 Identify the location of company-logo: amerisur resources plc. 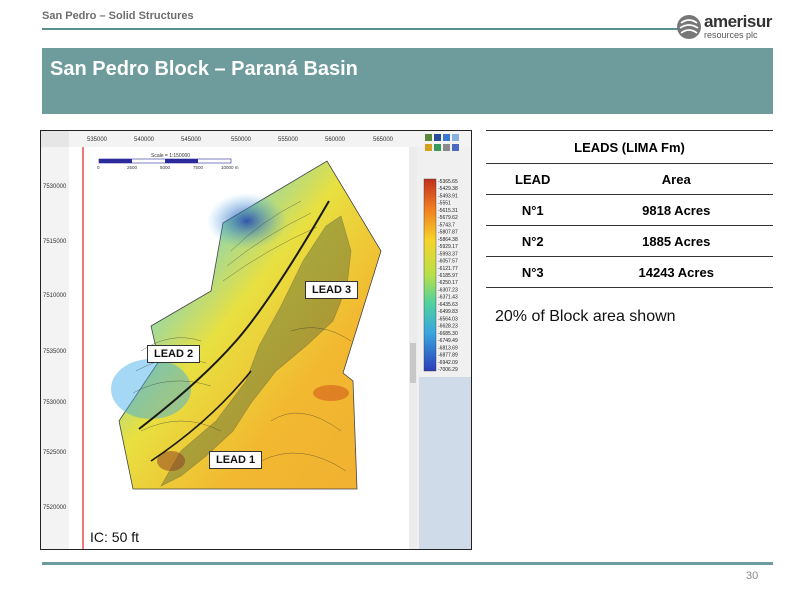
(732, 27).